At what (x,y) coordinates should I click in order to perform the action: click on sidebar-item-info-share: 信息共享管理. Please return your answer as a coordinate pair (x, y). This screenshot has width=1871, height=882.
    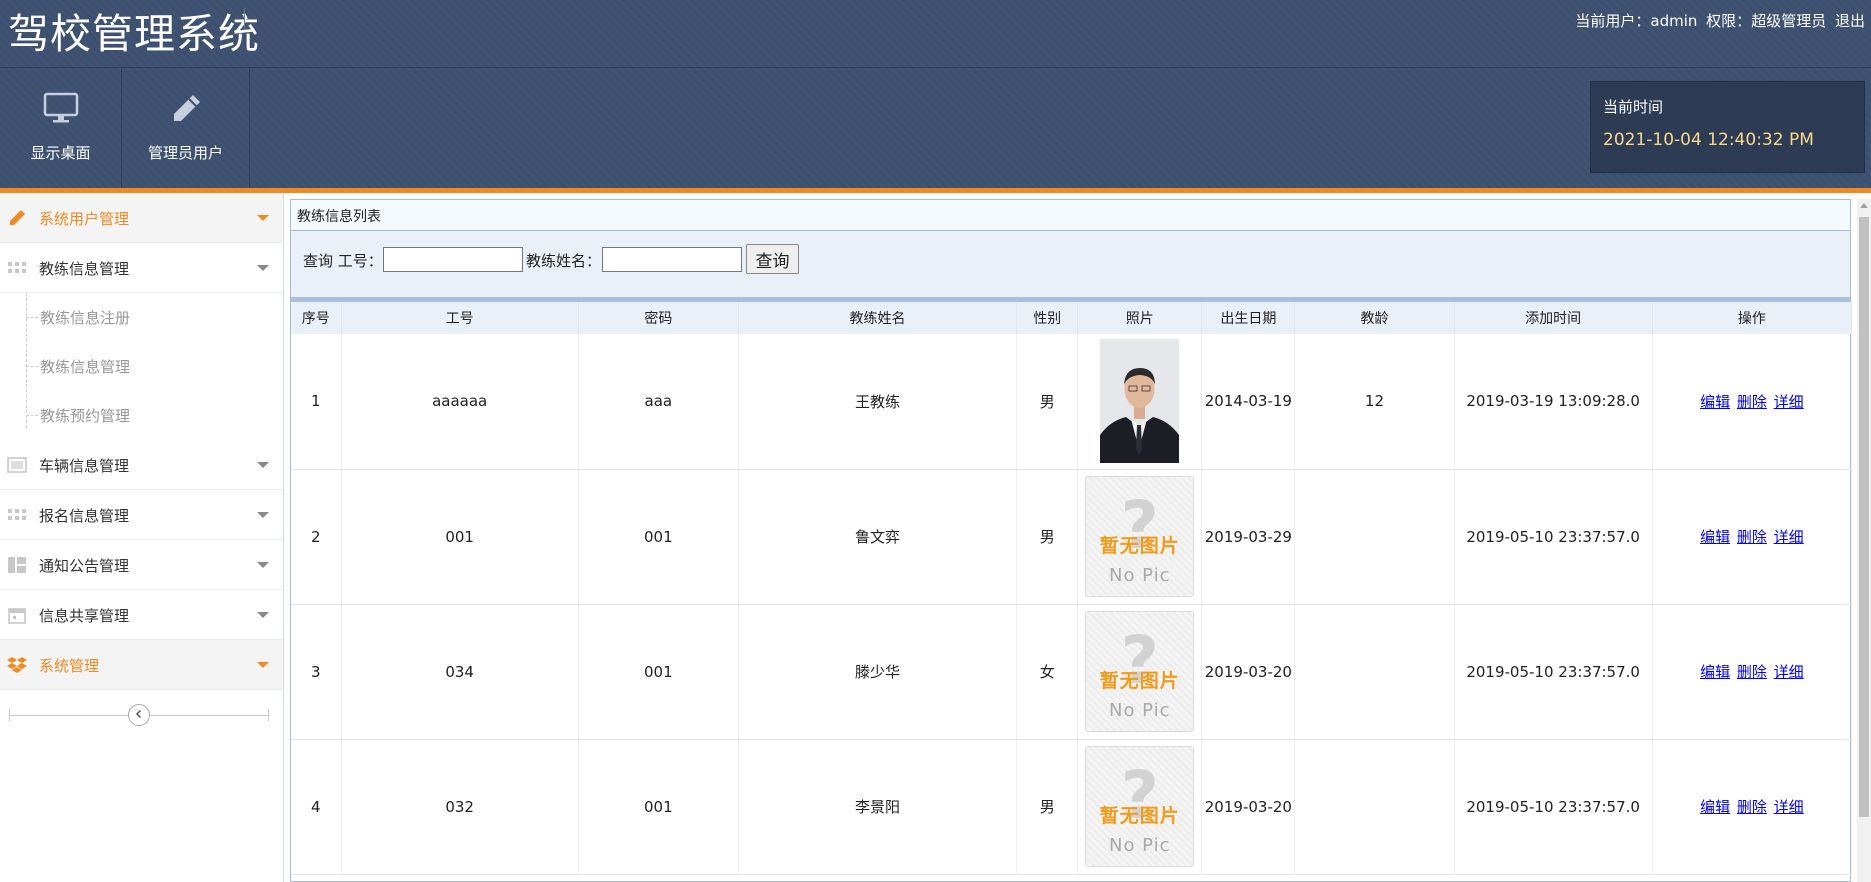
    Looking at the image, I should click on (141, 615).